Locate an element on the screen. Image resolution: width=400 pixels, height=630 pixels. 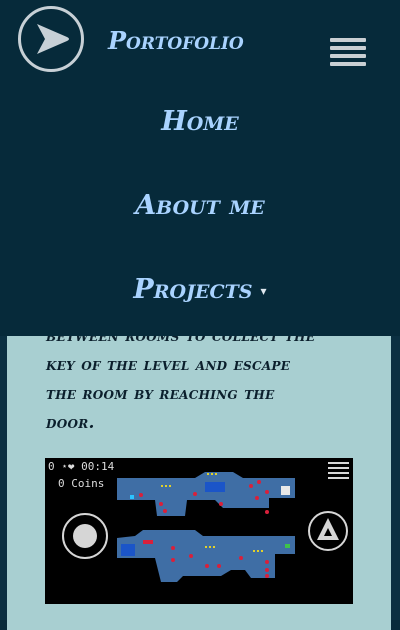
nav-projects-label: Projects is located at coordinates (193, 289).